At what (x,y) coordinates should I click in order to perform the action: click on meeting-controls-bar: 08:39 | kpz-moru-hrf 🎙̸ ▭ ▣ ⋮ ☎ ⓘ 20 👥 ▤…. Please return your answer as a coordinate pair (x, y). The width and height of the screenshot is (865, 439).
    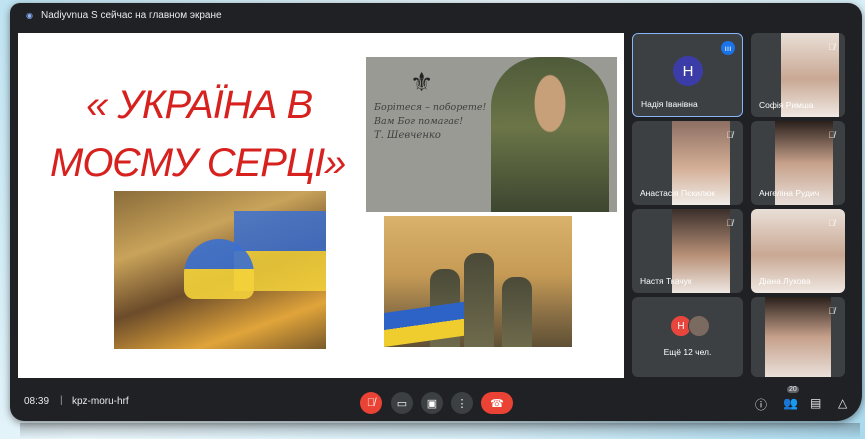
    Looking at the image, I should click on (436, 403).